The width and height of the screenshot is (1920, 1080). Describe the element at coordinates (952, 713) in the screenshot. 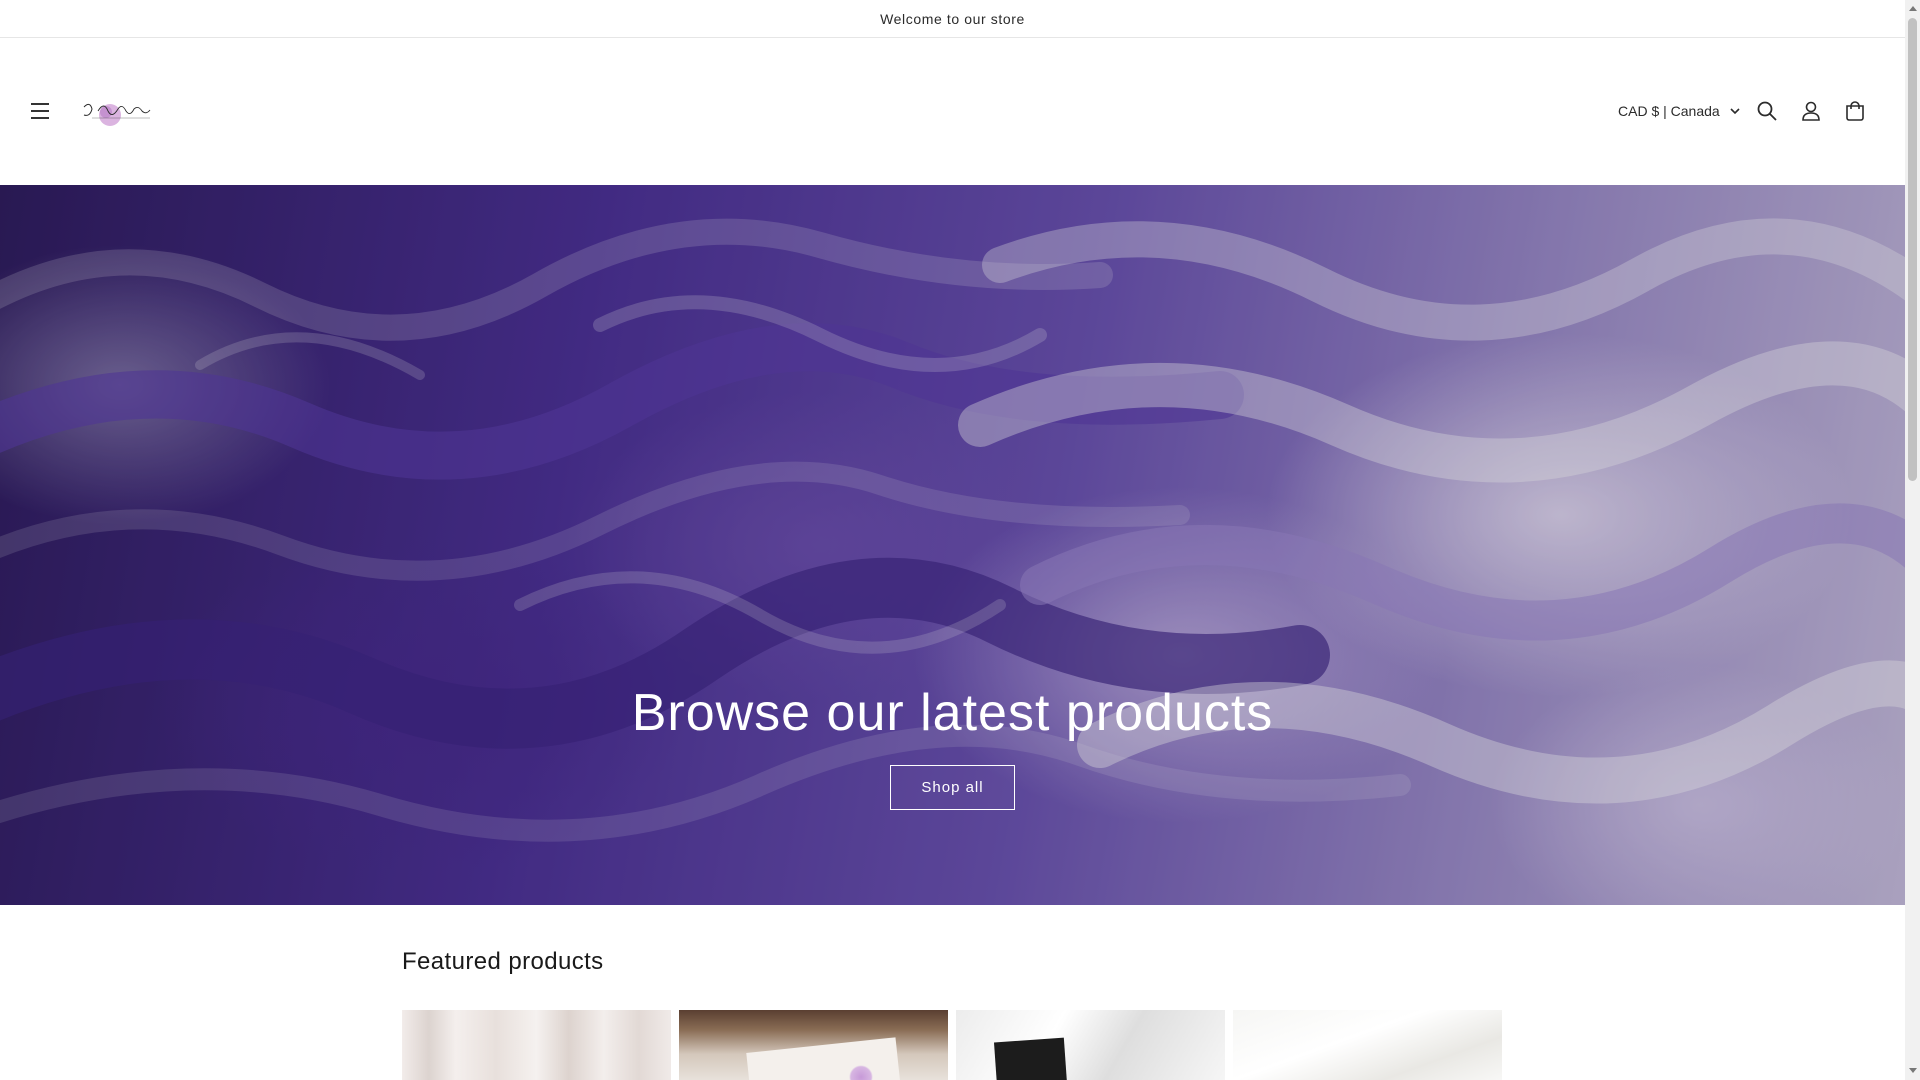

I see `hero-title: Browse our latest products` at that location.